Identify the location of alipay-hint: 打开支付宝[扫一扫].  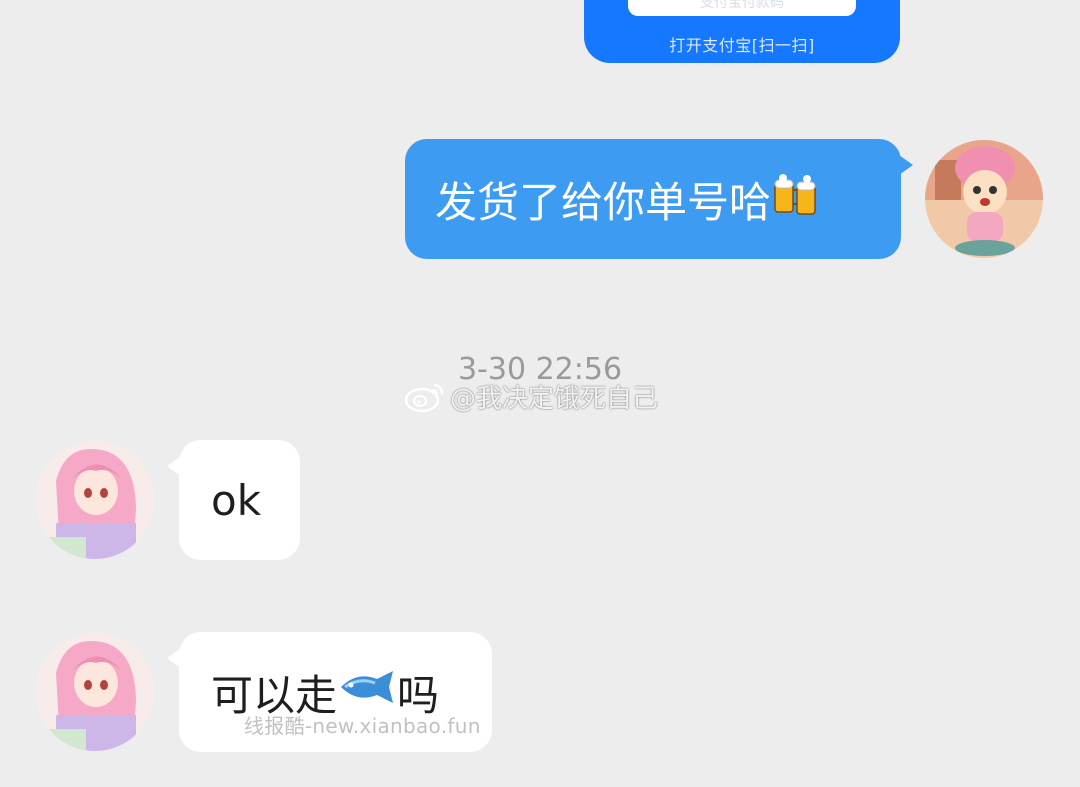
(742, 45).